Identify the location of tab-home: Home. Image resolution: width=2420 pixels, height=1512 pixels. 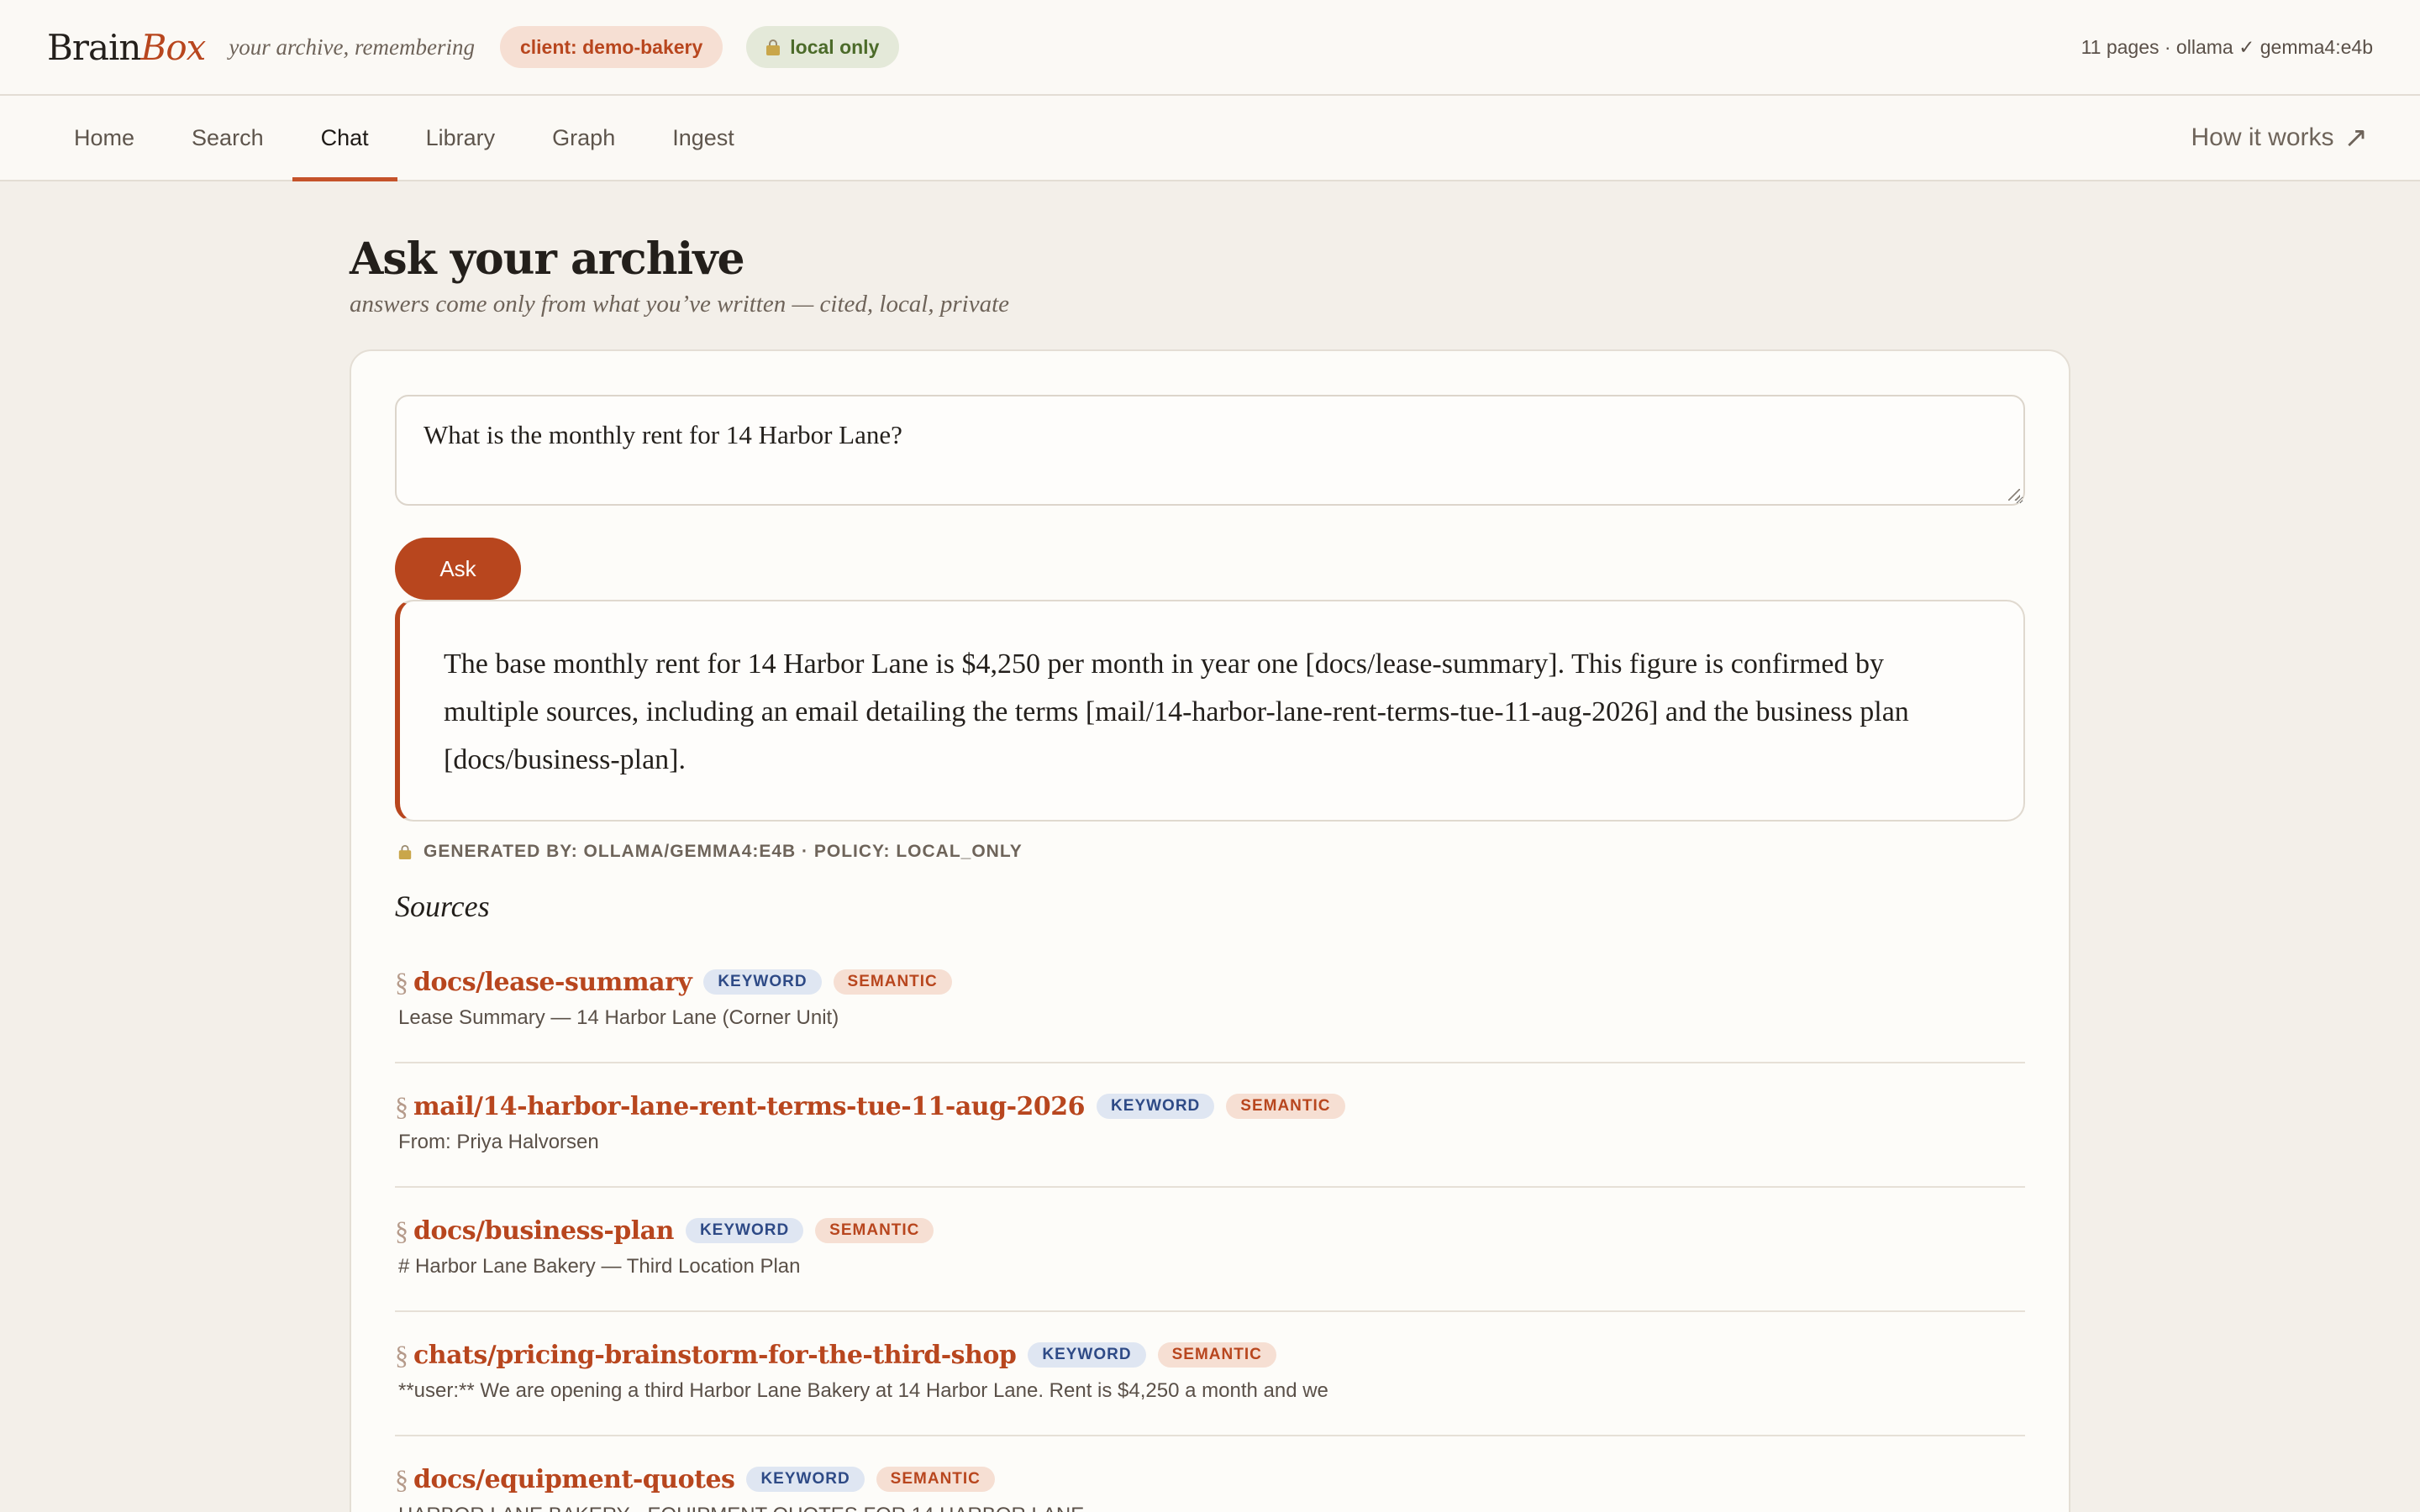
(104, 138).